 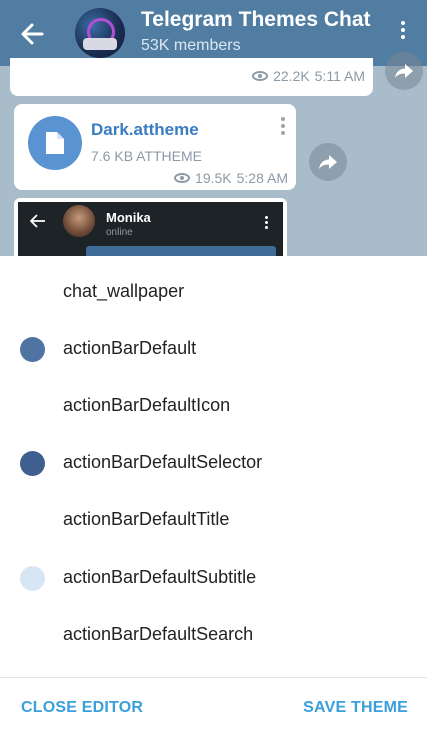 What do you see at coordinates (213, 292) in the screenshot?
I see `editor-item-chat-wallpaper: chat_wallpaper` at bounding box center [213, 292].